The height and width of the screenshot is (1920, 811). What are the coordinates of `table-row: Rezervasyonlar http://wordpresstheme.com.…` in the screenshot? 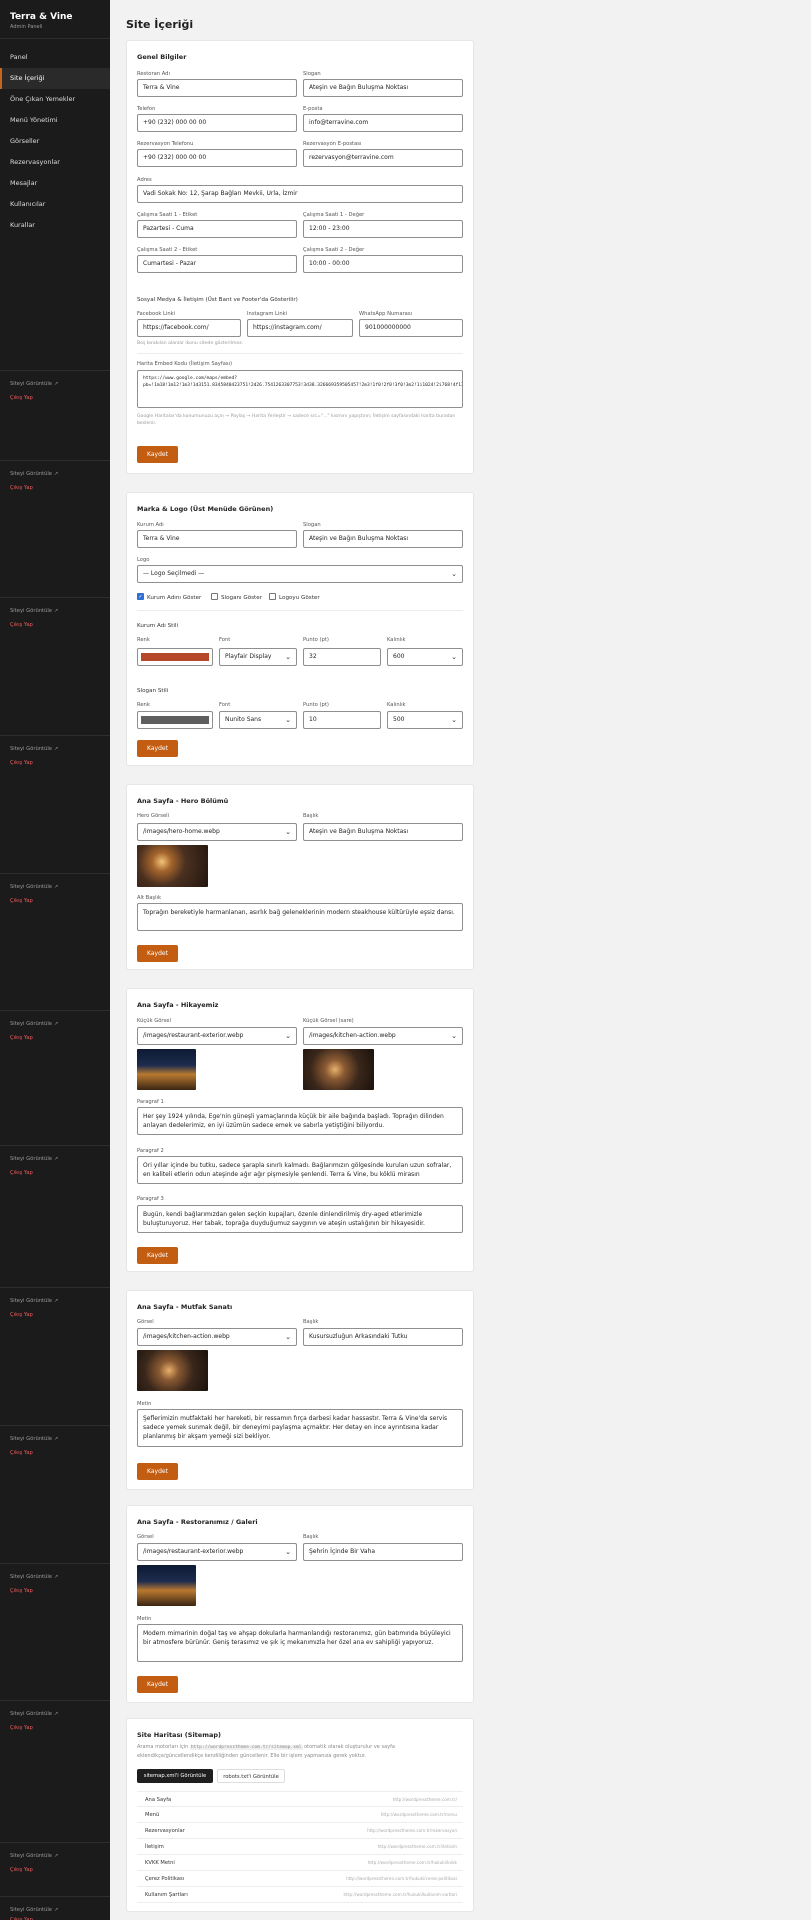 It's located at (300, 1831).